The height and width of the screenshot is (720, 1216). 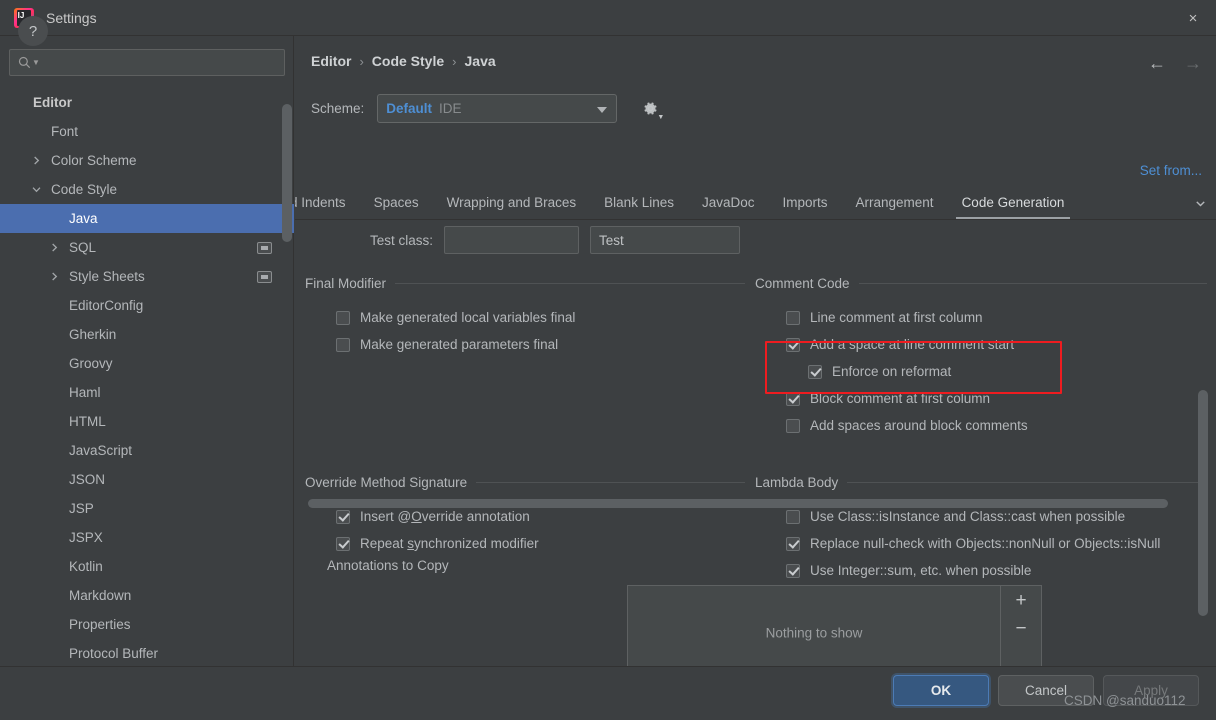 What do you see at coordinates (480, 61) in the screenshot?
I see `breadcrumb-item-java: Java` at bounding box center [480, 61].